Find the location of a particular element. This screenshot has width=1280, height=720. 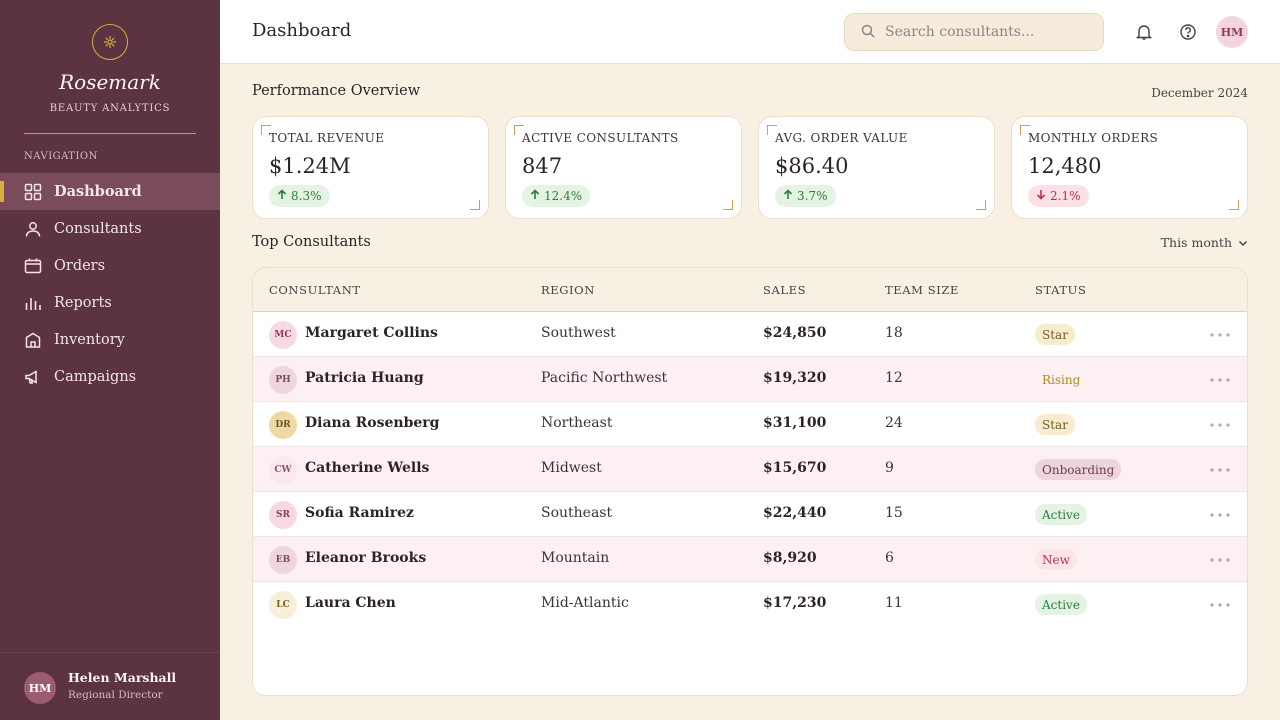

consultant-name: Catherine Wells is located at coordinates (367, 468).